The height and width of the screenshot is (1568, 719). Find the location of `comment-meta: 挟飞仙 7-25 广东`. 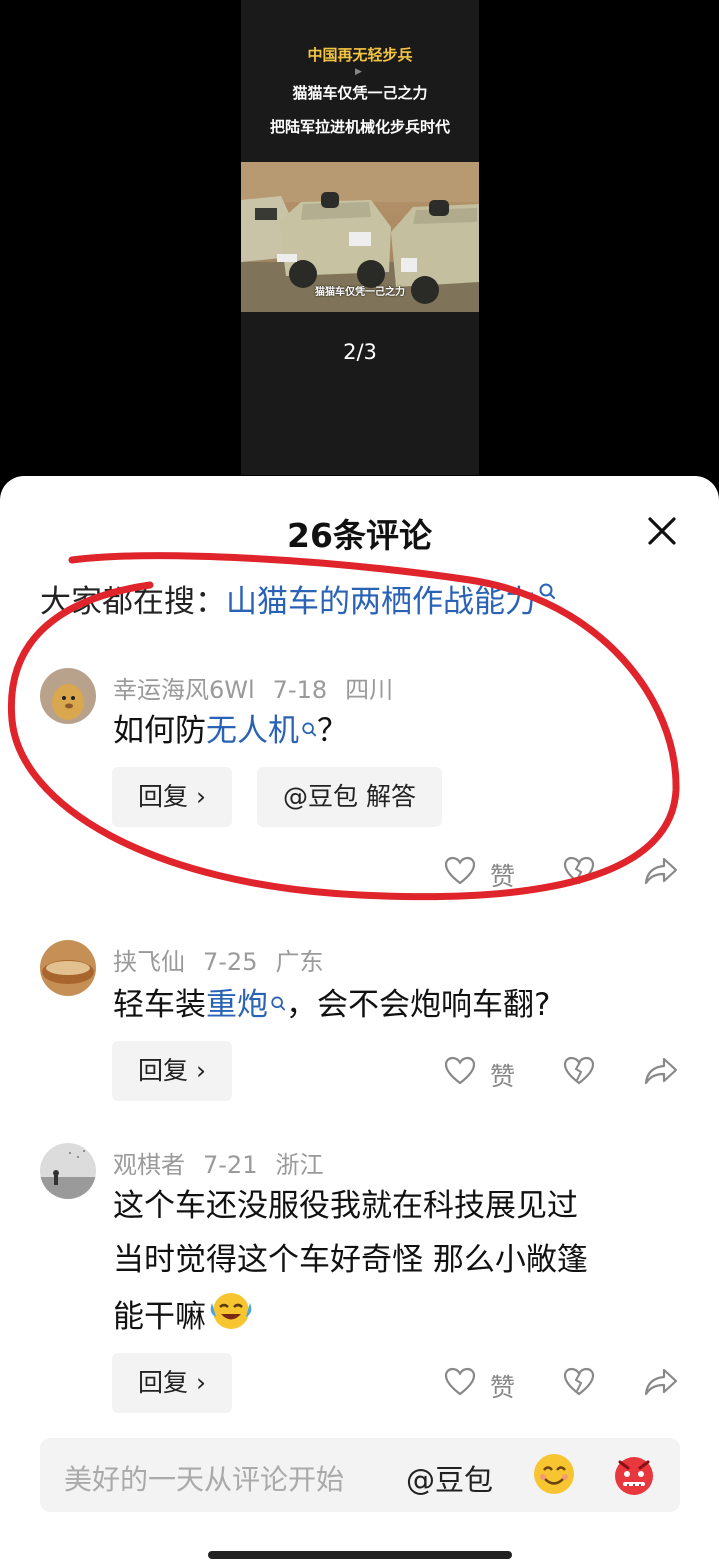

comment-meta: 挟飞仙 7-25 广东 is located at coordinates (227, 959).